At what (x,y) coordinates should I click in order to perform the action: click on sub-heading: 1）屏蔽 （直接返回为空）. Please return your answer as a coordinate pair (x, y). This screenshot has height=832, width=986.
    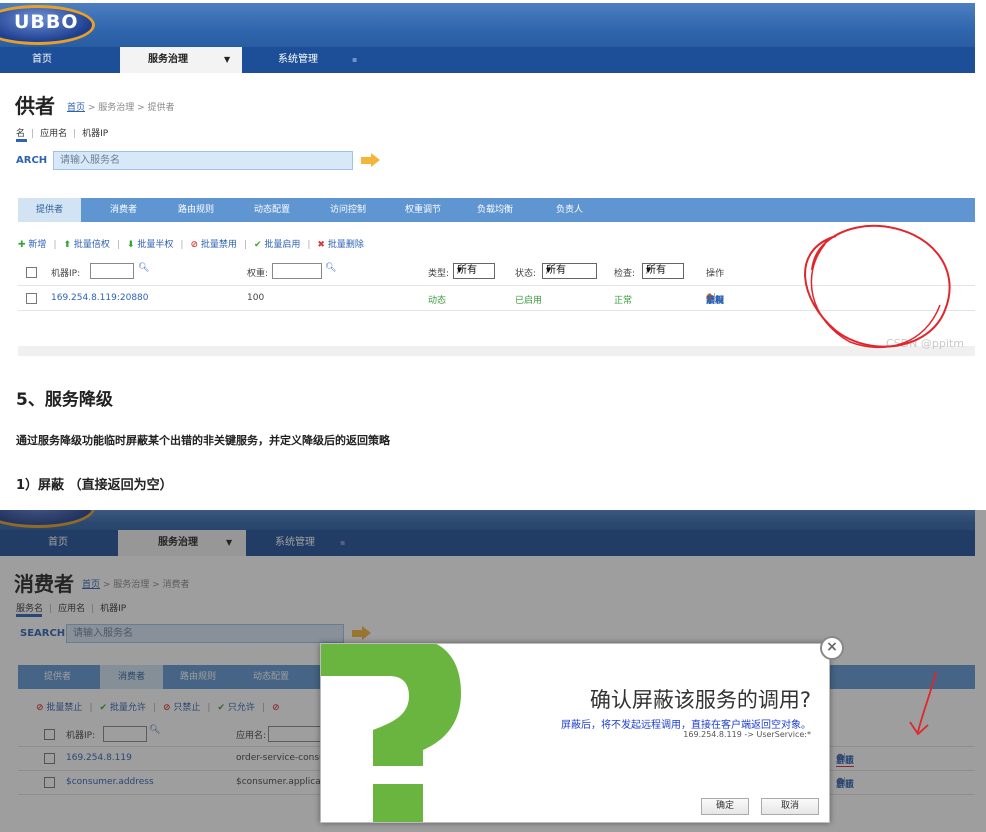
    Looking at the image, I should click on (94, 485).